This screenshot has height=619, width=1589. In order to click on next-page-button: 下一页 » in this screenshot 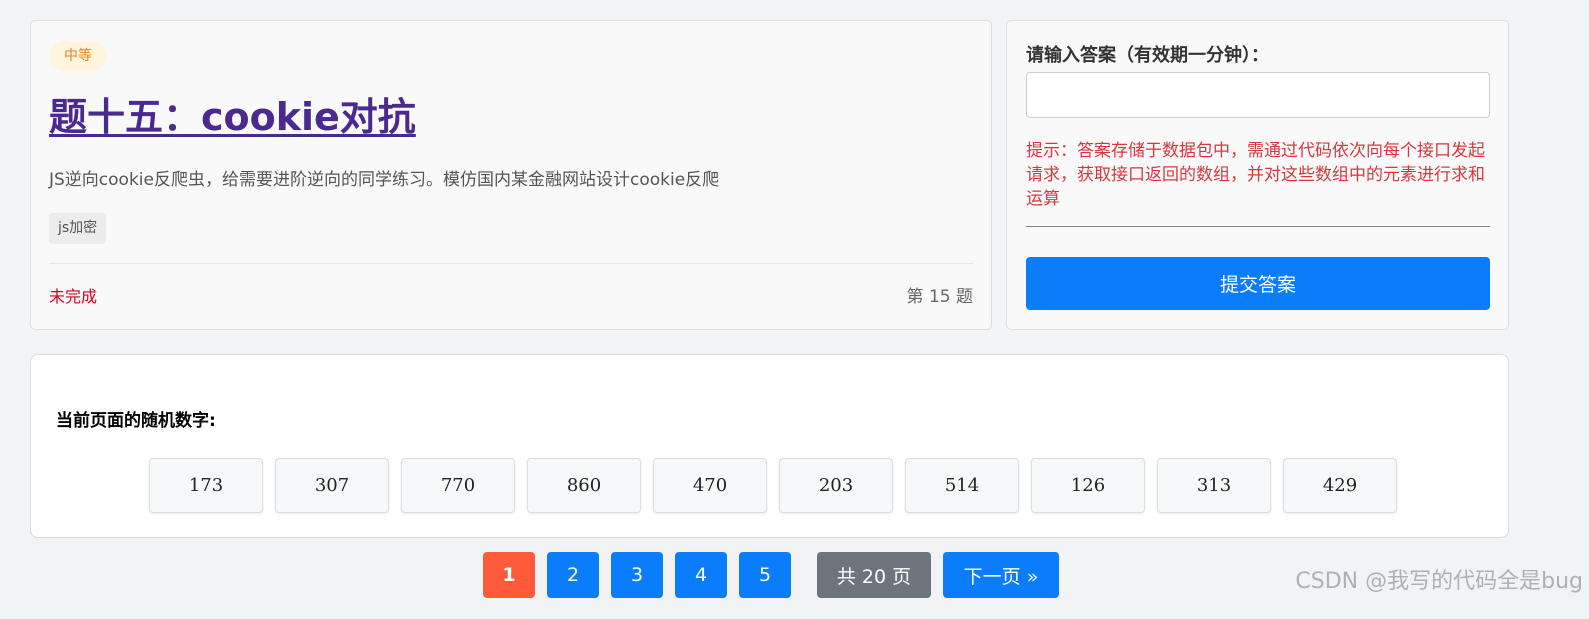, I will do `click(1001, 575)`.